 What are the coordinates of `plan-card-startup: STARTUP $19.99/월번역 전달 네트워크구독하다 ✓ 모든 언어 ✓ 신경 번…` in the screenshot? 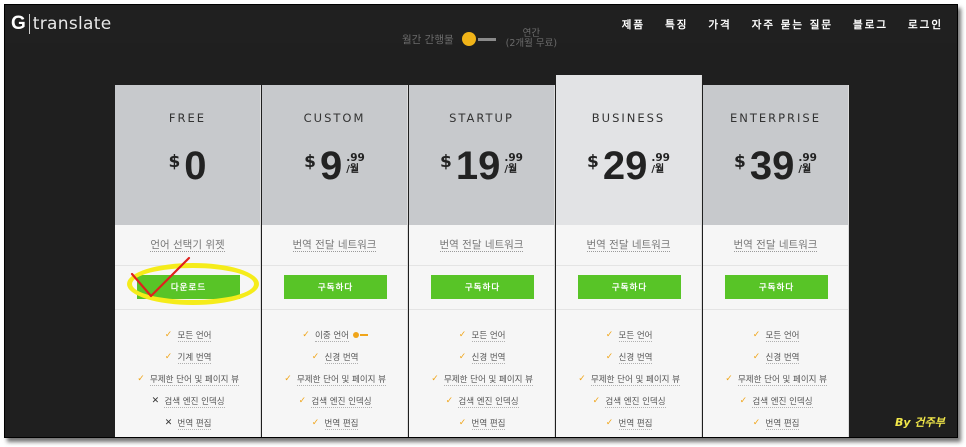 It's located at (482, 261).